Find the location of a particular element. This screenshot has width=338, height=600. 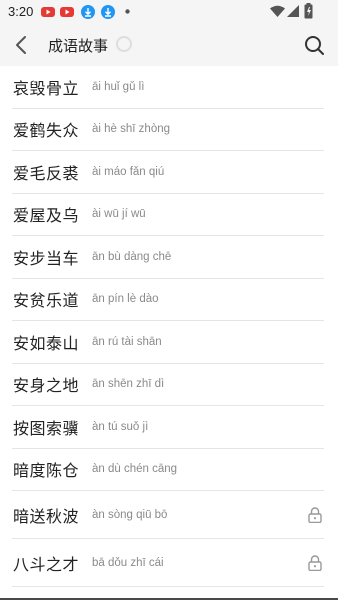

idiom-text: 按图索骥 is located at coordinates (46, 428).